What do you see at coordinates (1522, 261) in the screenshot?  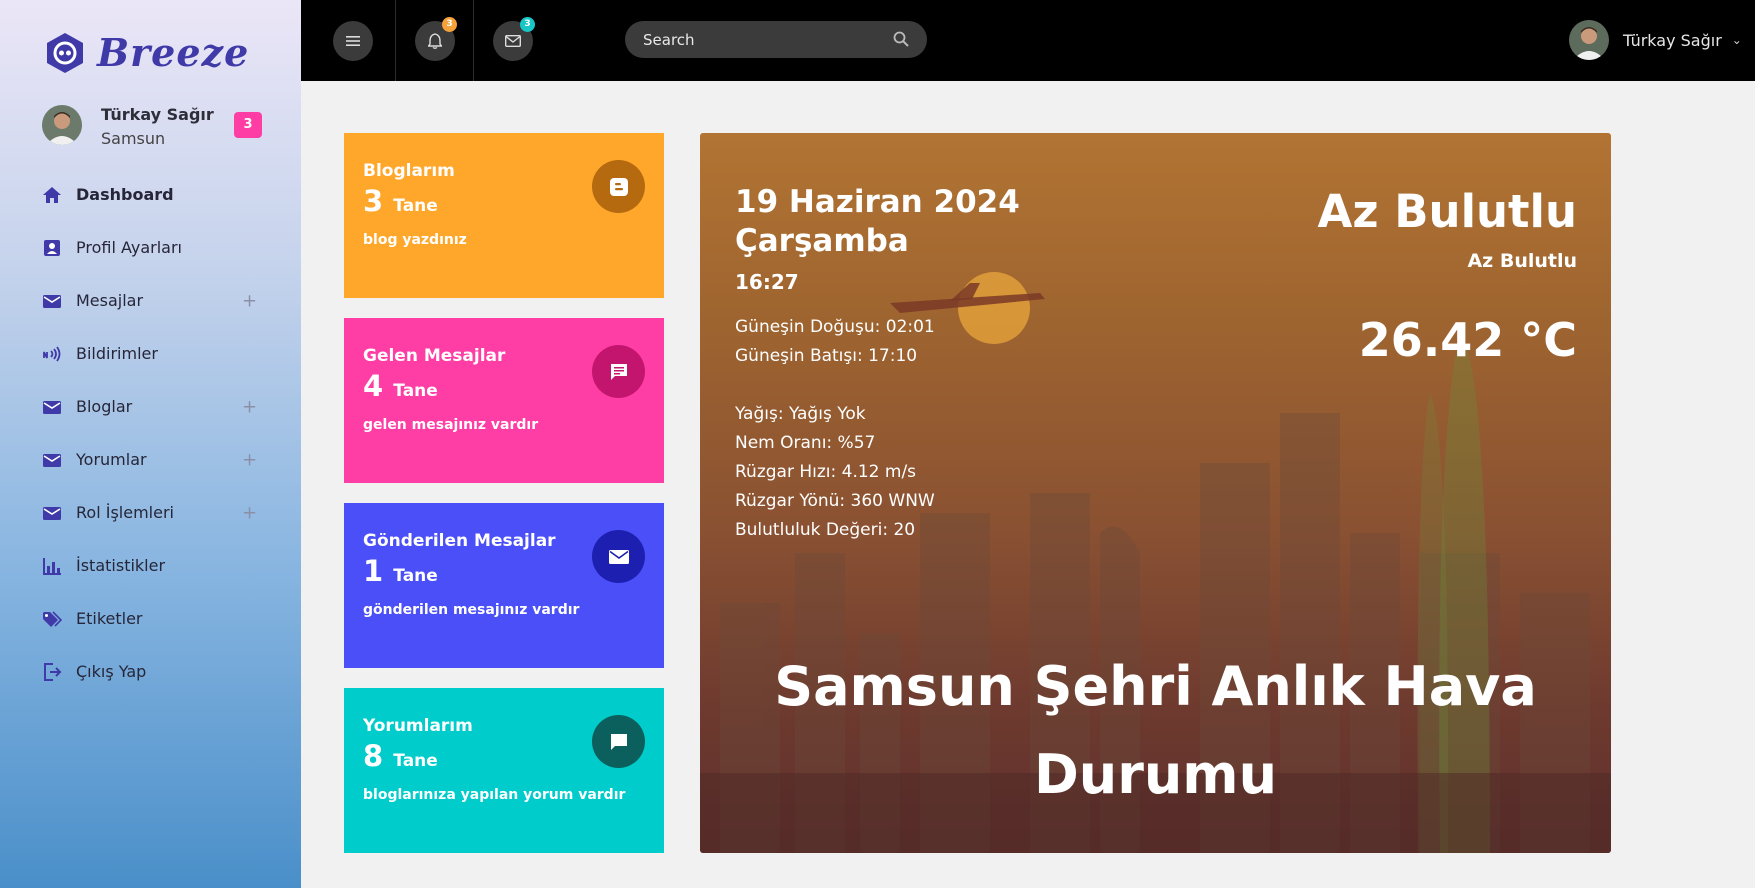 I see `weather-condition-sub: Az Bulutlu` at bounding box center [1522, 261].